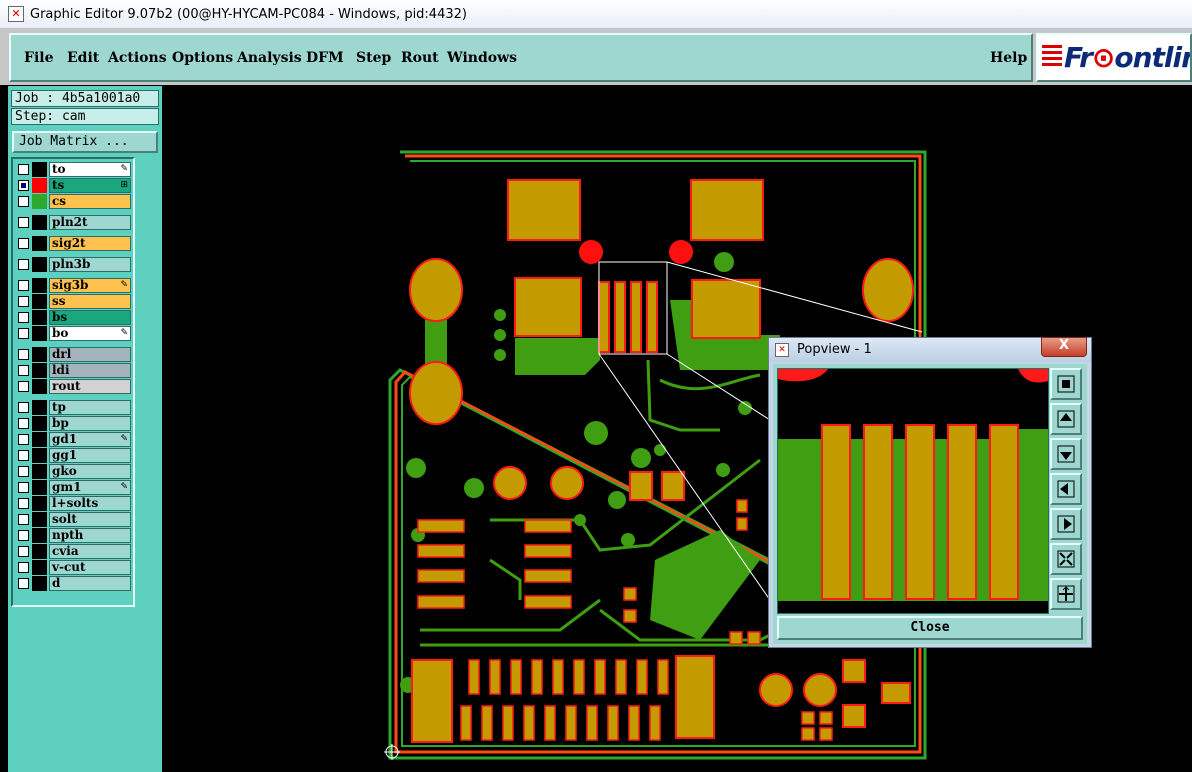 The height and width of the screenshot is (772, 1192). Describe the element at coordinates (74, 423) in the screenshot. I see `layer-row-bp: bp` at that location.